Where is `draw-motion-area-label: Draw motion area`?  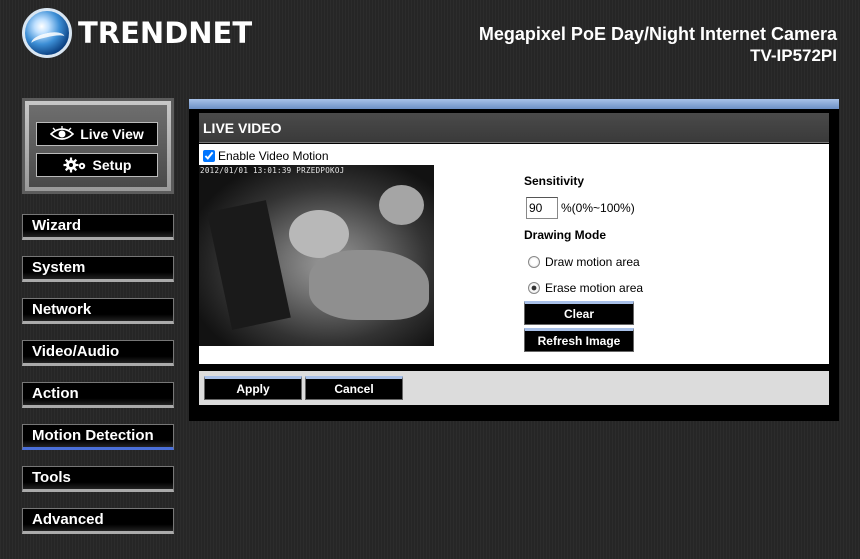
draw-motion-area-label: Draw motion area is located at coordinates (592, 262).